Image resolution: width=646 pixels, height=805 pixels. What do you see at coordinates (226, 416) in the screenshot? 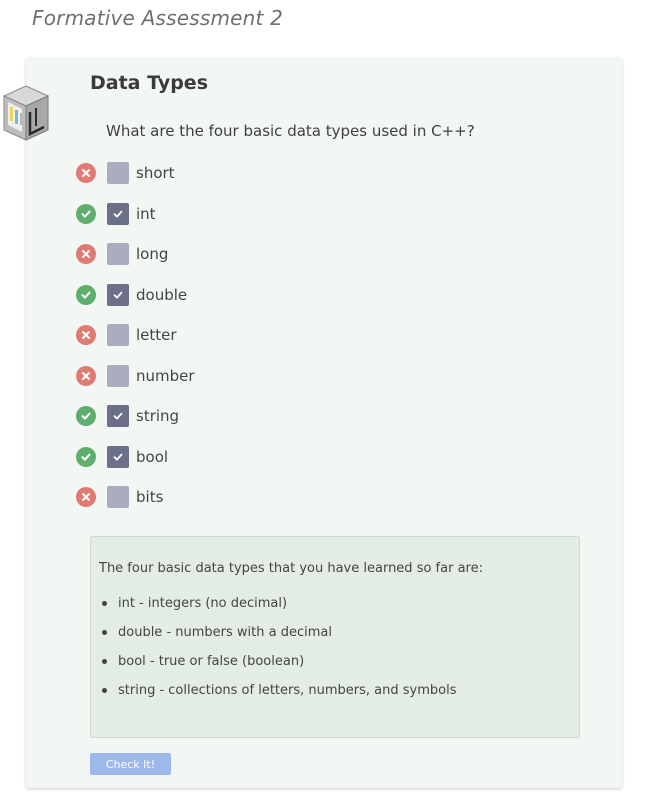
I see `option-string: string` at bounding box center [226, 416].